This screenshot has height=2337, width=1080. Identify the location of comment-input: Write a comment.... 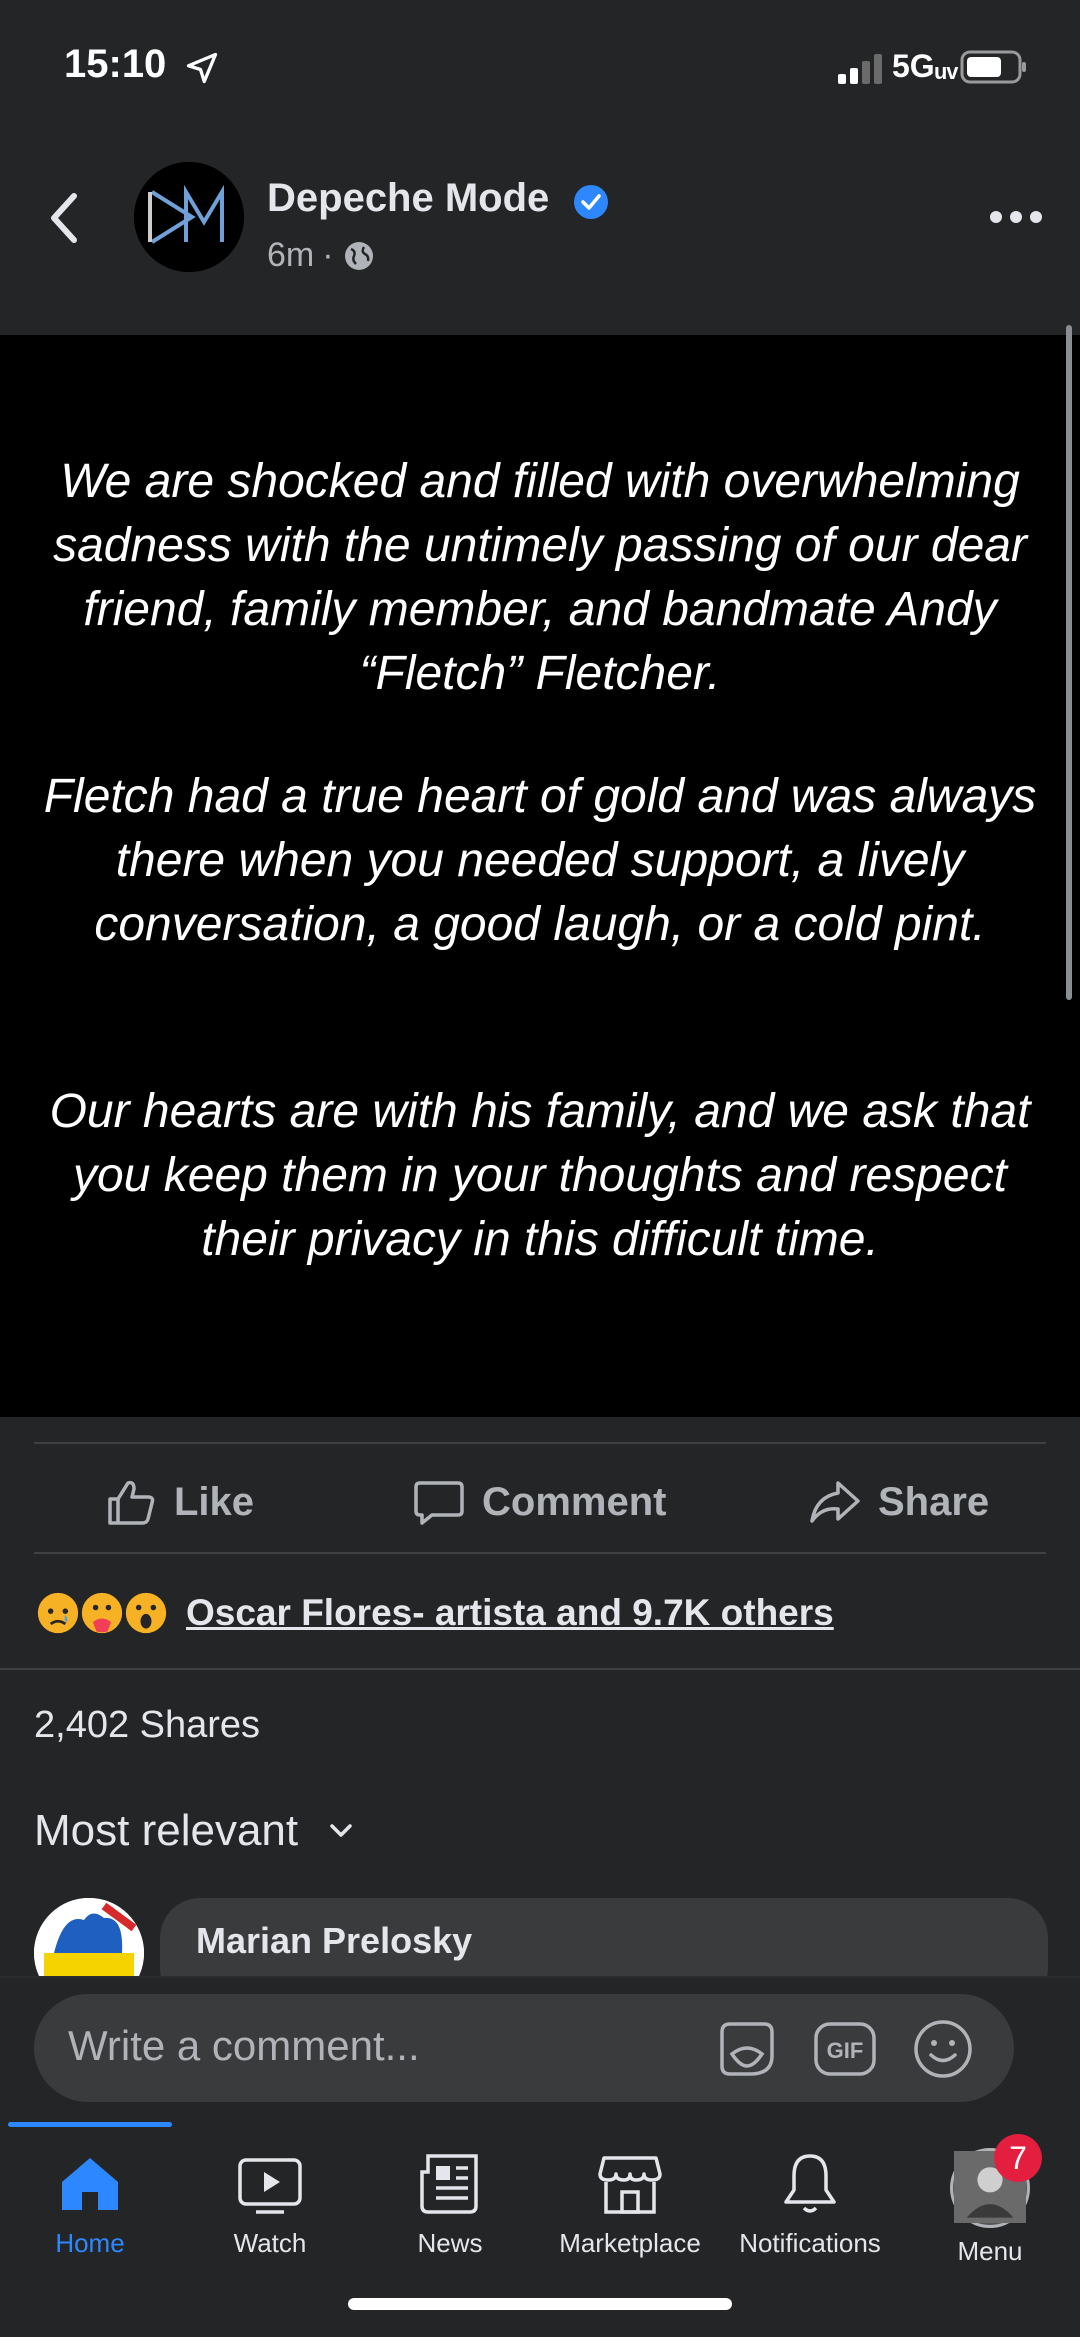
(244, 2046).